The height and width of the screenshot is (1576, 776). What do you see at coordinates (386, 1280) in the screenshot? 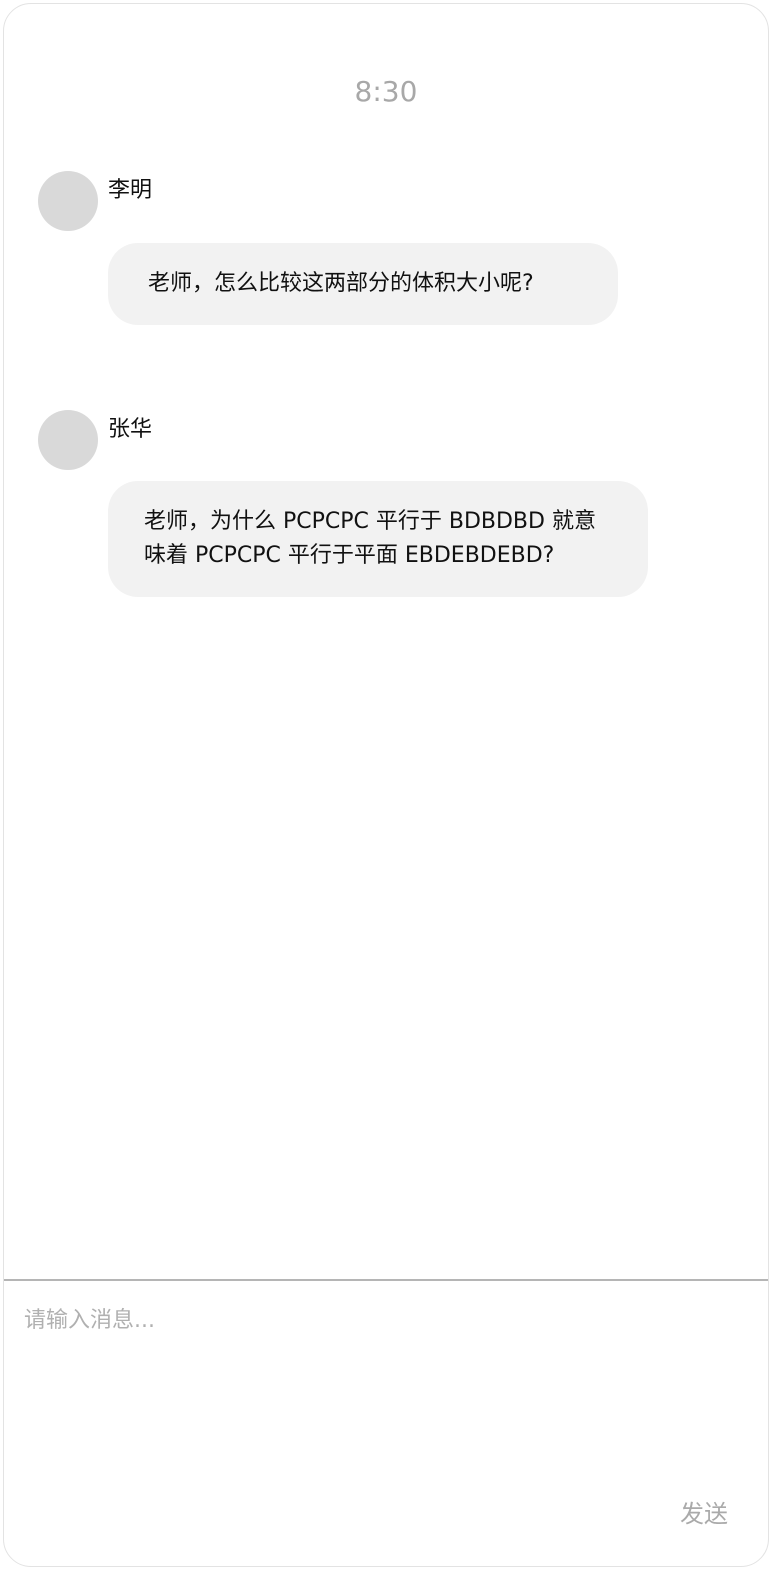
I see `composer-divider` at bounding box center [386, 1280].